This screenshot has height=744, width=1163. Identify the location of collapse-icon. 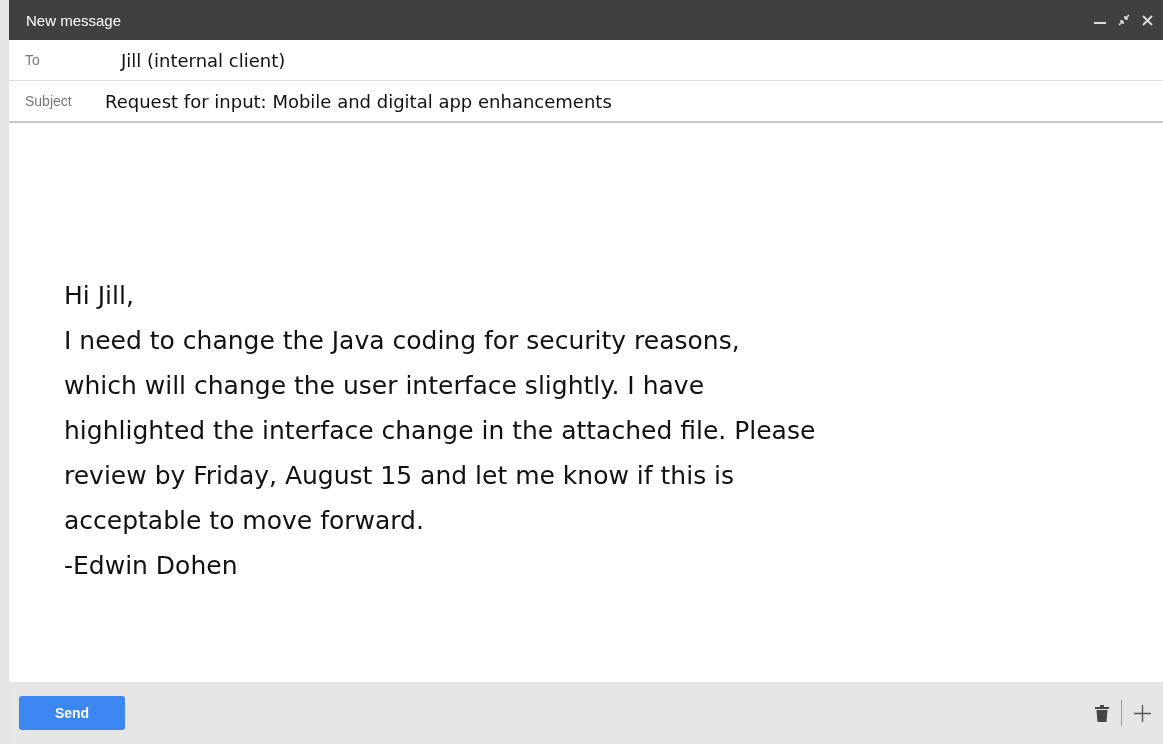
(1124, 20).